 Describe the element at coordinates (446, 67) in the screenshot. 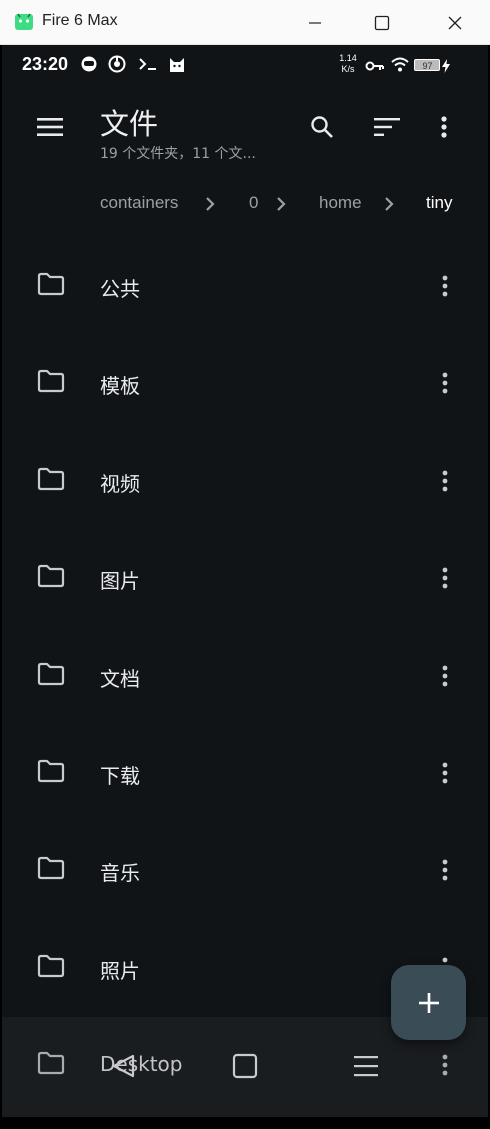

I see `charging-icon` at that location.